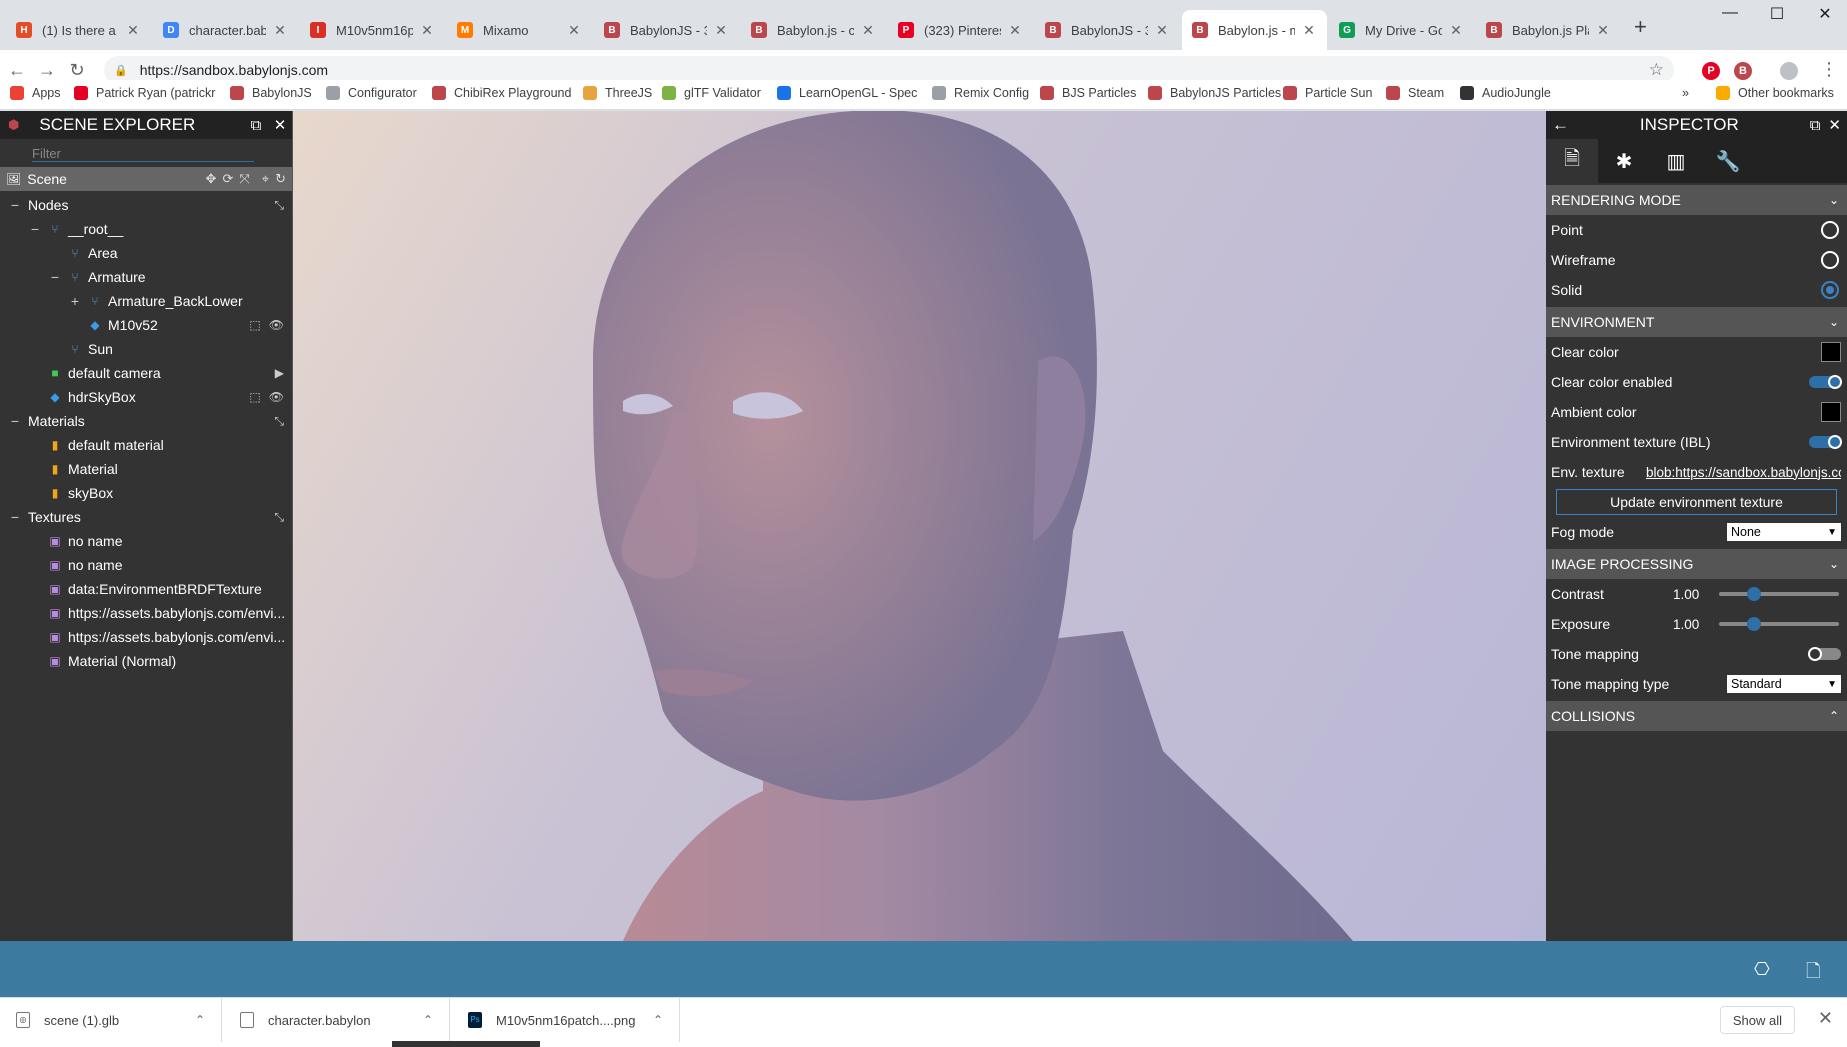 Image resolution: width=1847 pixels, height=1047 pixels. Describe the element at coordinates (1730, 13) in the screenshot. I see `minimize-button: —` at that location.